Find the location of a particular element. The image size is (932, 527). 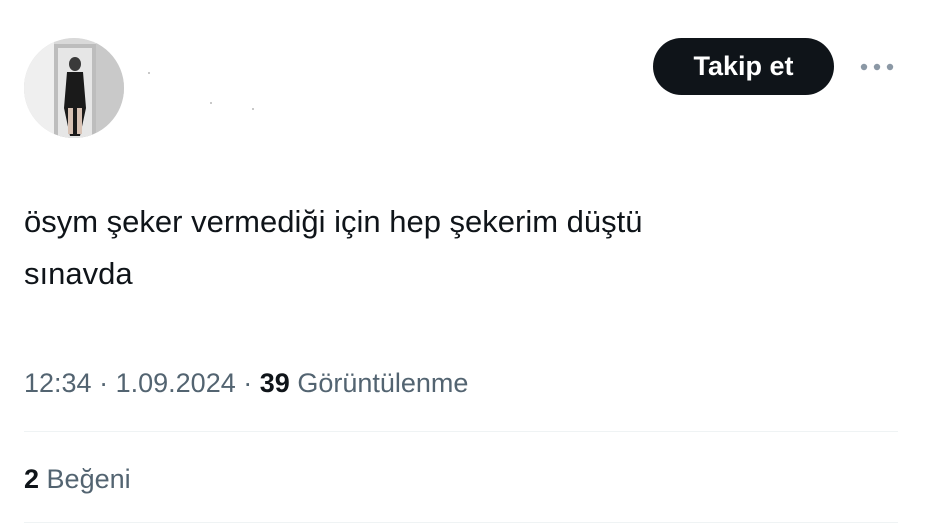

avatar is located at coordinates (74, 88).